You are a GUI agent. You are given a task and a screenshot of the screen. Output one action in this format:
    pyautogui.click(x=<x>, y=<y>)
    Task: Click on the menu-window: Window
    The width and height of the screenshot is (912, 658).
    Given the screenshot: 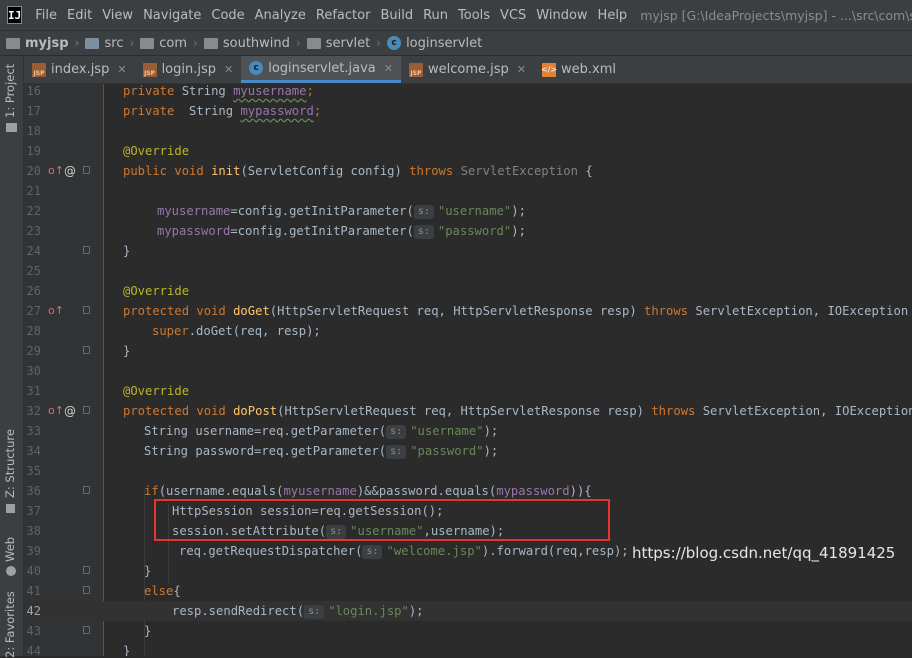 What is the action you would take?
    pyautogui.click(x=561, y=15)
    